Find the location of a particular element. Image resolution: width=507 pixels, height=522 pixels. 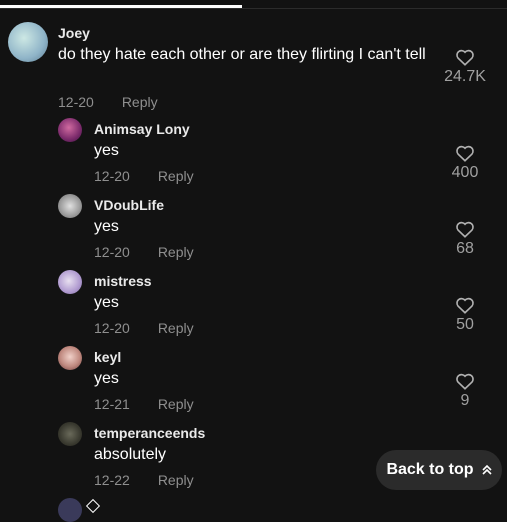

tab-bar is located at coordinates (253, 4).